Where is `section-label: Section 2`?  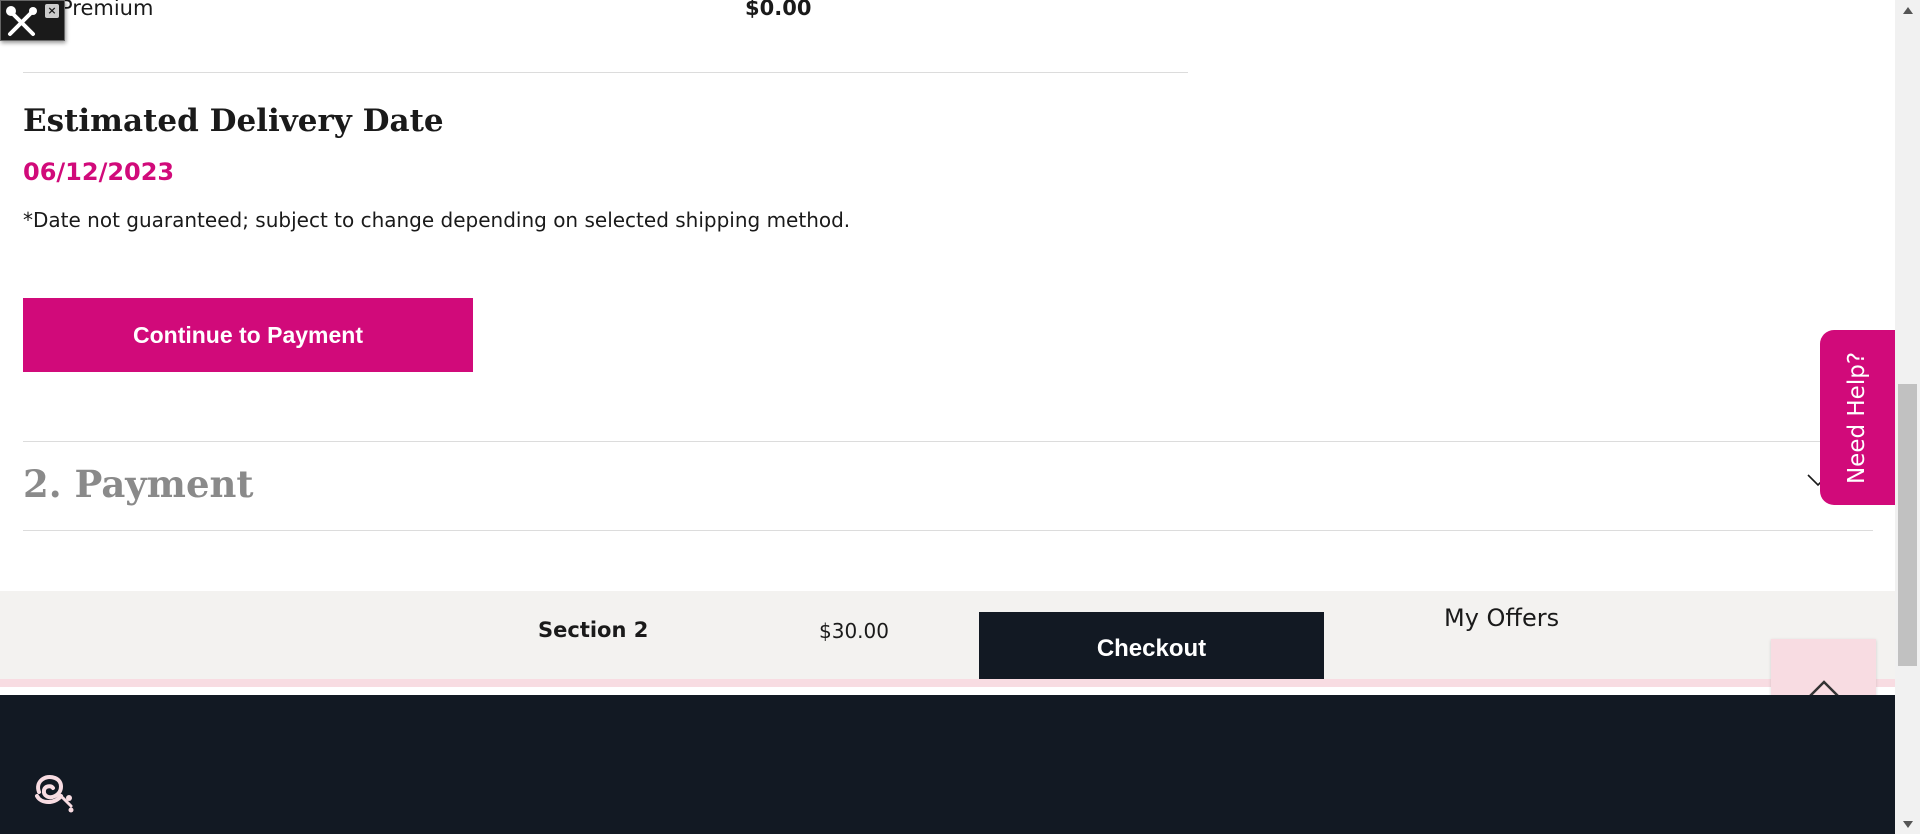 section-label: Section 2 is located at coordinates (593, 630).